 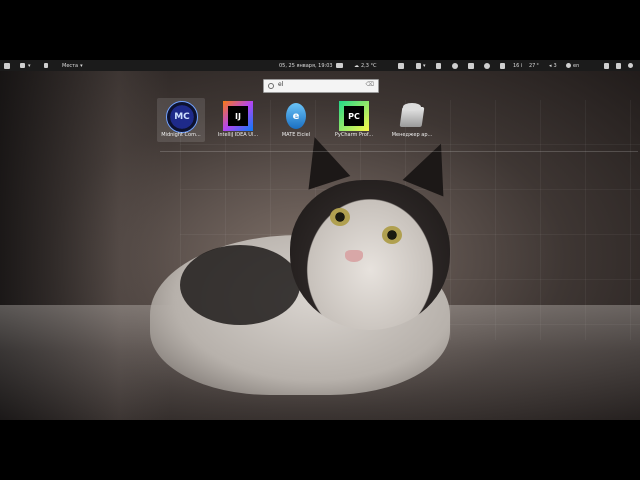 I want to click on letterbox-top, so click(x=320, y=30).